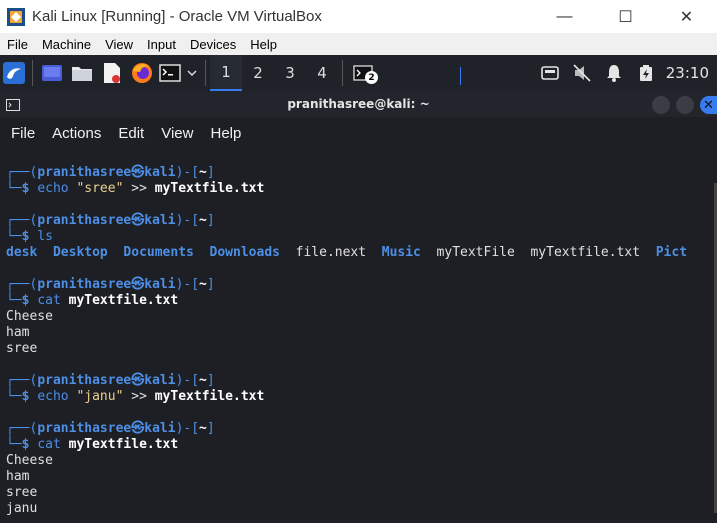 This screenshot has height=523, width=717. I want to click on display-icon, so click(549, 73).